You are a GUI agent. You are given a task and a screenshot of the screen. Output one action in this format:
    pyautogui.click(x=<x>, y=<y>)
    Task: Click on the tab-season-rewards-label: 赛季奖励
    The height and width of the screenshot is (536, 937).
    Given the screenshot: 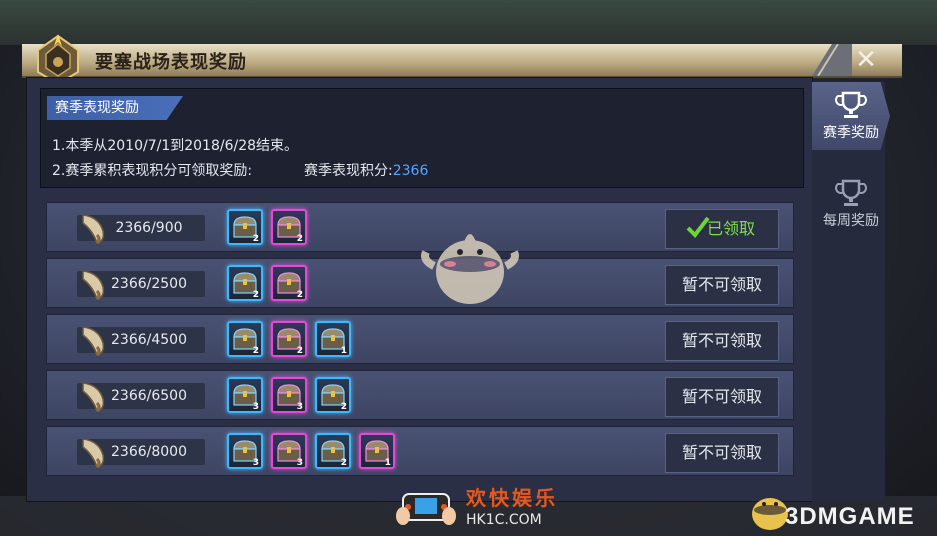 What is the action you would take?
    pyautogui.click(x=851, y=133)
    